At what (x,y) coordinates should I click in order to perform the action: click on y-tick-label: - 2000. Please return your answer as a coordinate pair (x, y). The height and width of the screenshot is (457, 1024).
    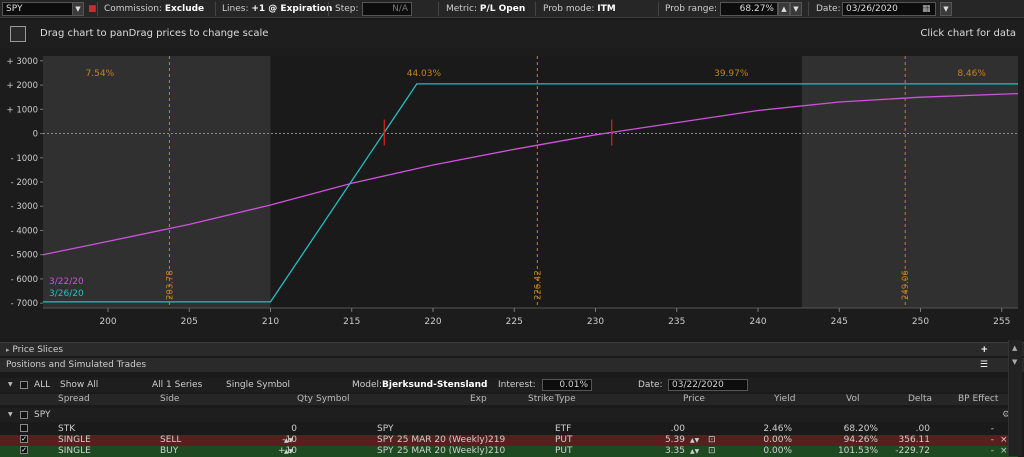
    Looking at the image, I should click on (24, 183).